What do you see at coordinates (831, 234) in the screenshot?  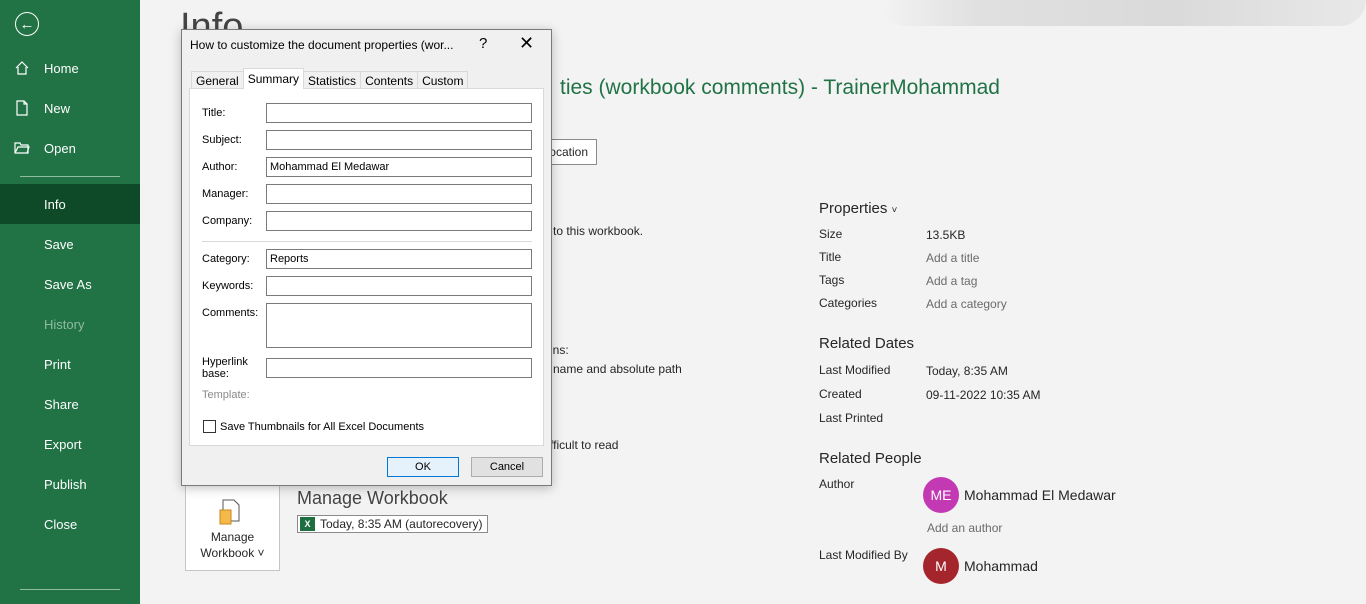 I see `property-label: Size` at bounding box center [831, 234].